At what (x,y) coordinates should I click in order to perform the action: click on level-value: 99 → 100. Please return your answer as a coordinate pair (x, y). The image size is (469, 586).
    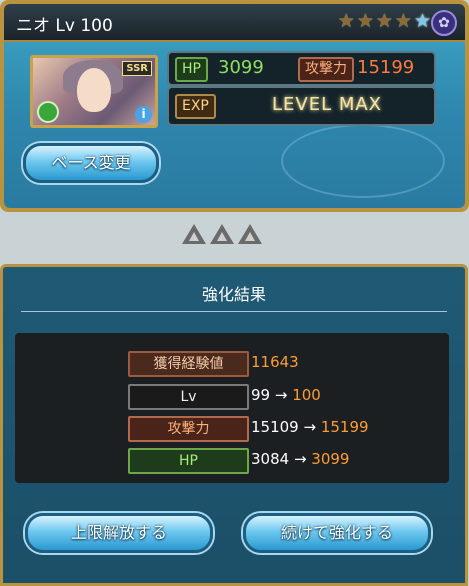
    Looking at the image, I should click on (286, 395).